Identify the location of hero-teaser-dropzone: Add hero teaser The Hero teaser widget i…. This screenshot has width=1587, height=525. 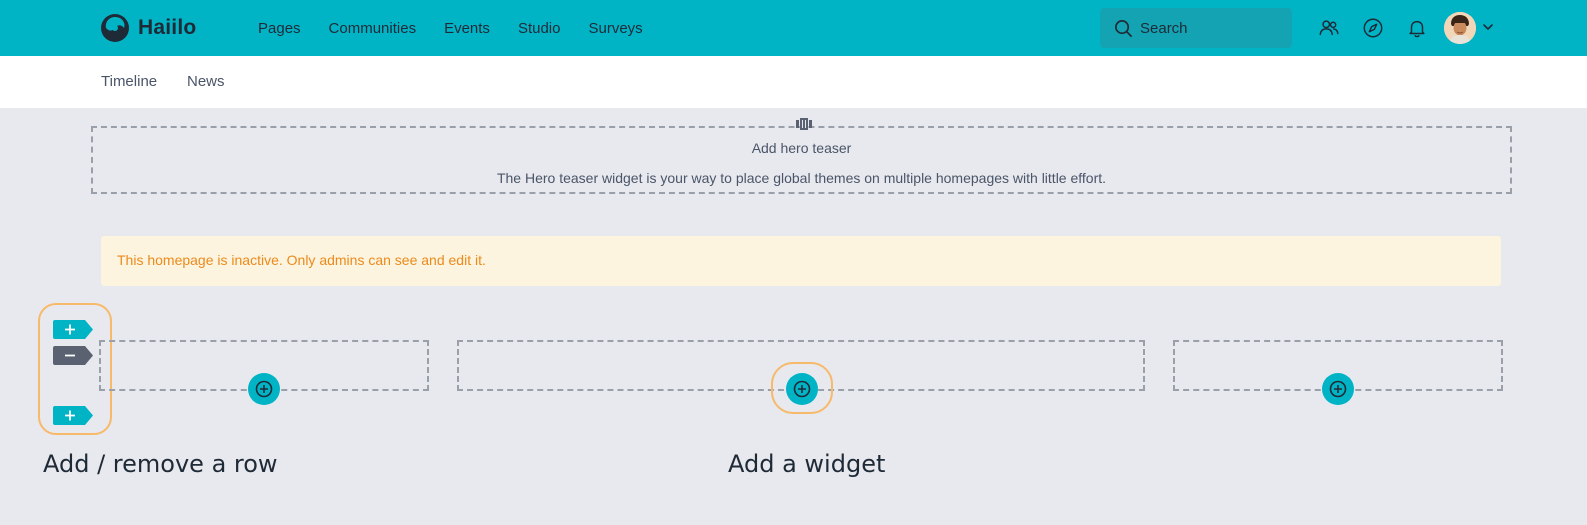
(801, 156).